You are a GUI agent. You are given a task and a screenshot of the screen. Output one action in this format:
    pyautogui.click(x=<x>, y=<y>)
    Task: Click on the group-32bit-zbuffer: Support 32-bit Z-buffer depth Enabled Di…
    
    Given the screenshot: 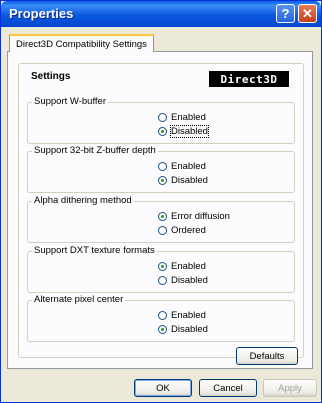 What is the action you would take?
    pyautogui.click(x=161, y=169)
    